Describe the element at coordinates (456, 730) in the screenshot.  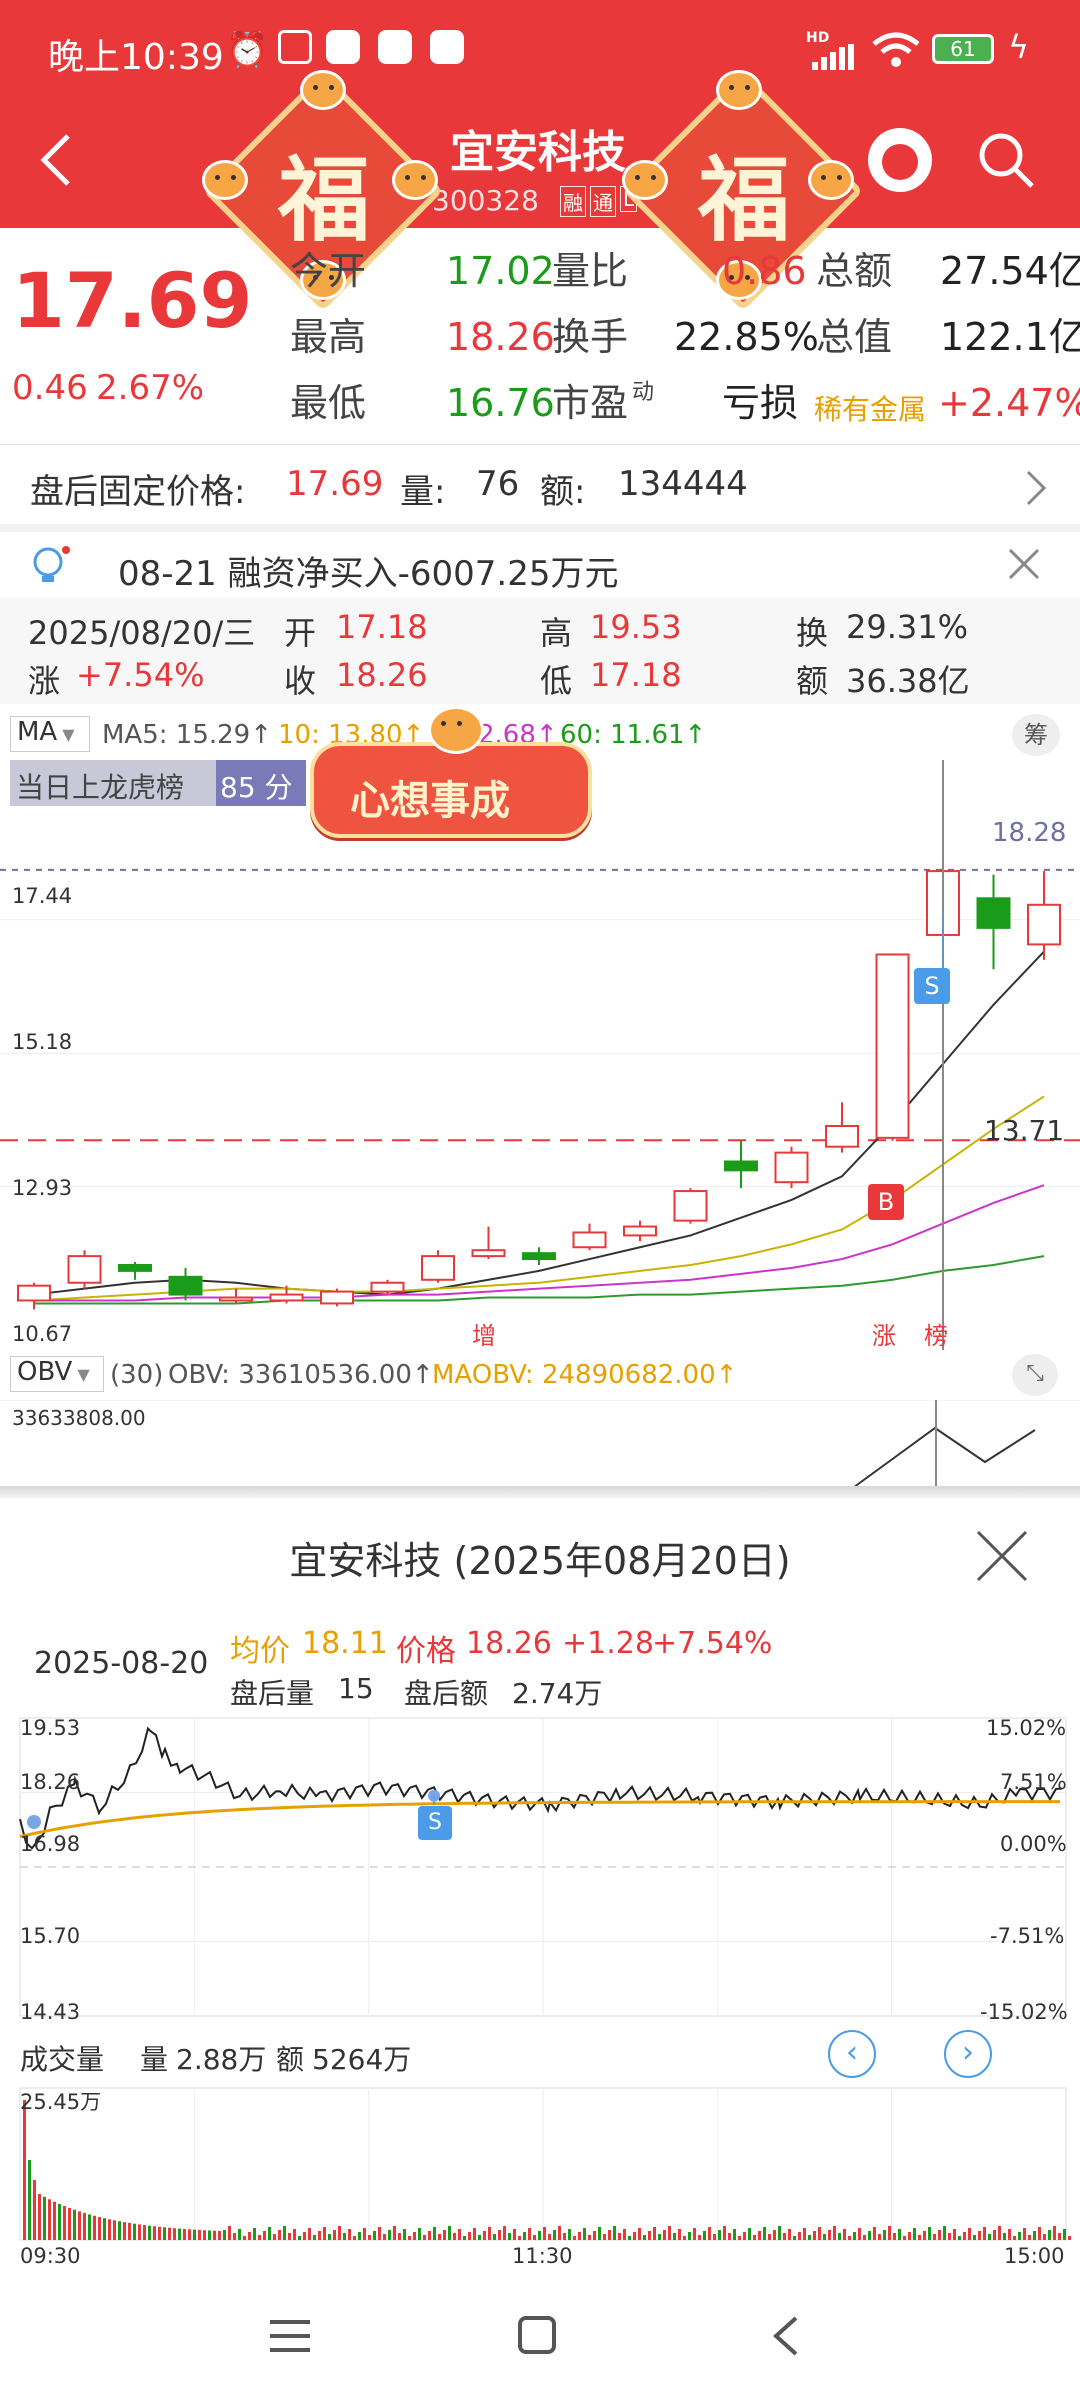
I see `sticker-tiger-icon` at that location.